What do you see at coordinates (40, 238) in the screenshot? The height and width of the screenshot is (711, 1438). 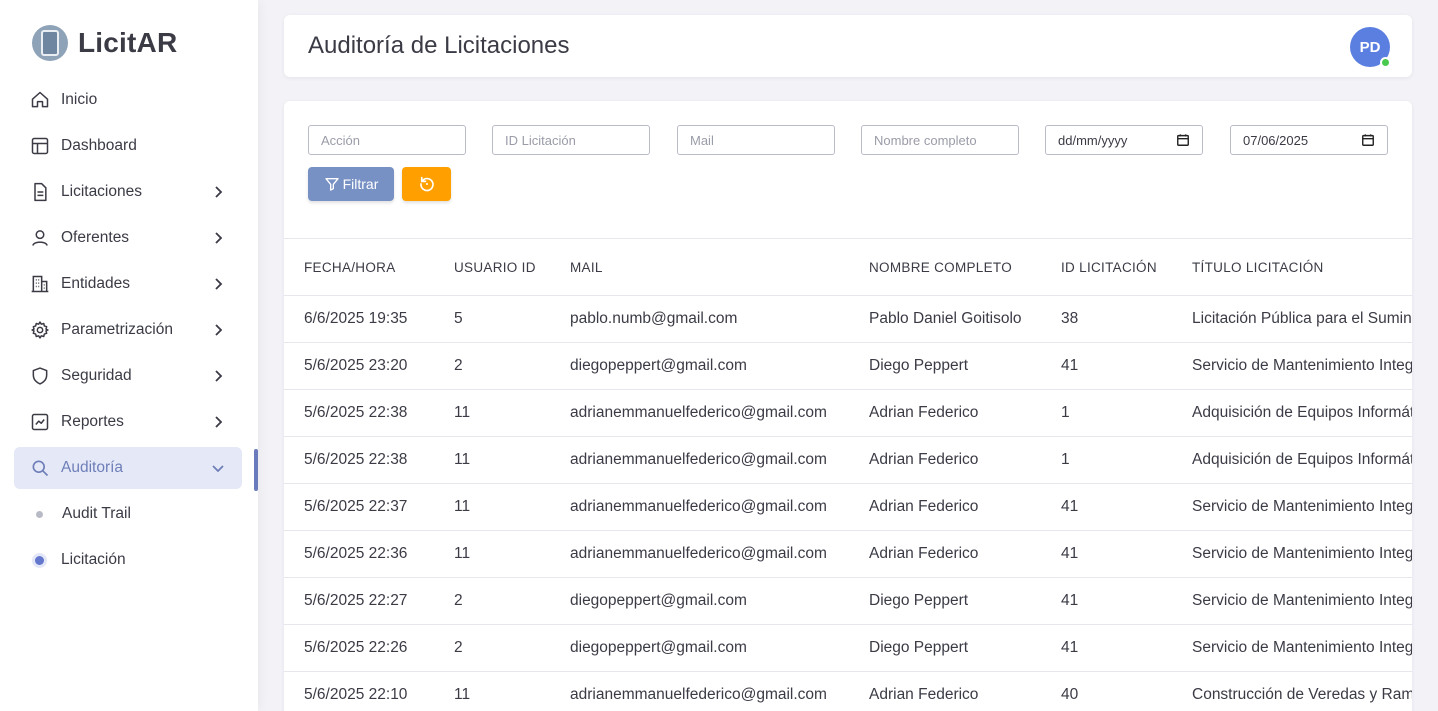 I see `user-icon` at bounding box center [40, 238].